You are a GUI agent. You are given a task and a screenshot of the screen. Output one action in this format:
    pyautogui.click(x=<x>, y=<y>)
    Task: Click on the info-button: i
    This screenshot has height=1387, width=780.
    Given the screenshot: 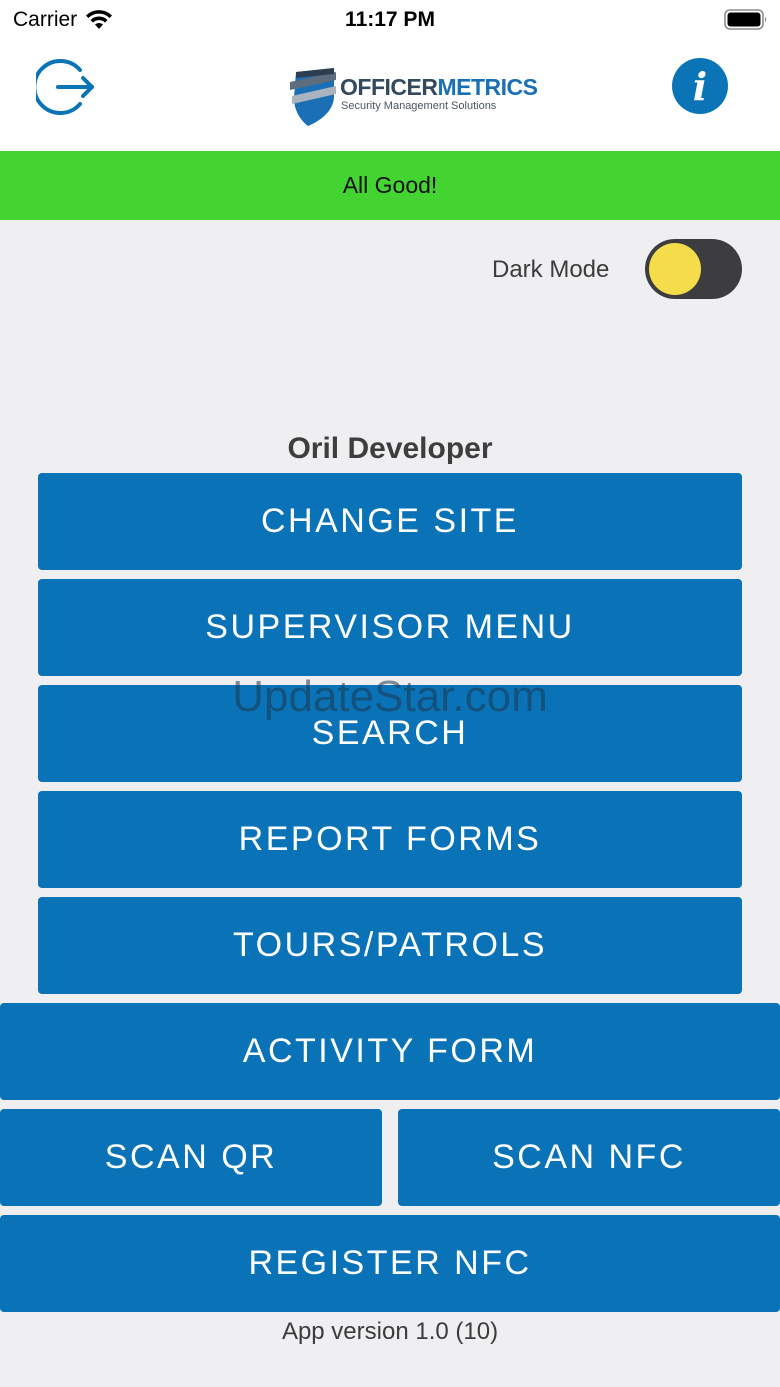 What is the action you would take?
    pyautogui.click(x=700, y=86)
    